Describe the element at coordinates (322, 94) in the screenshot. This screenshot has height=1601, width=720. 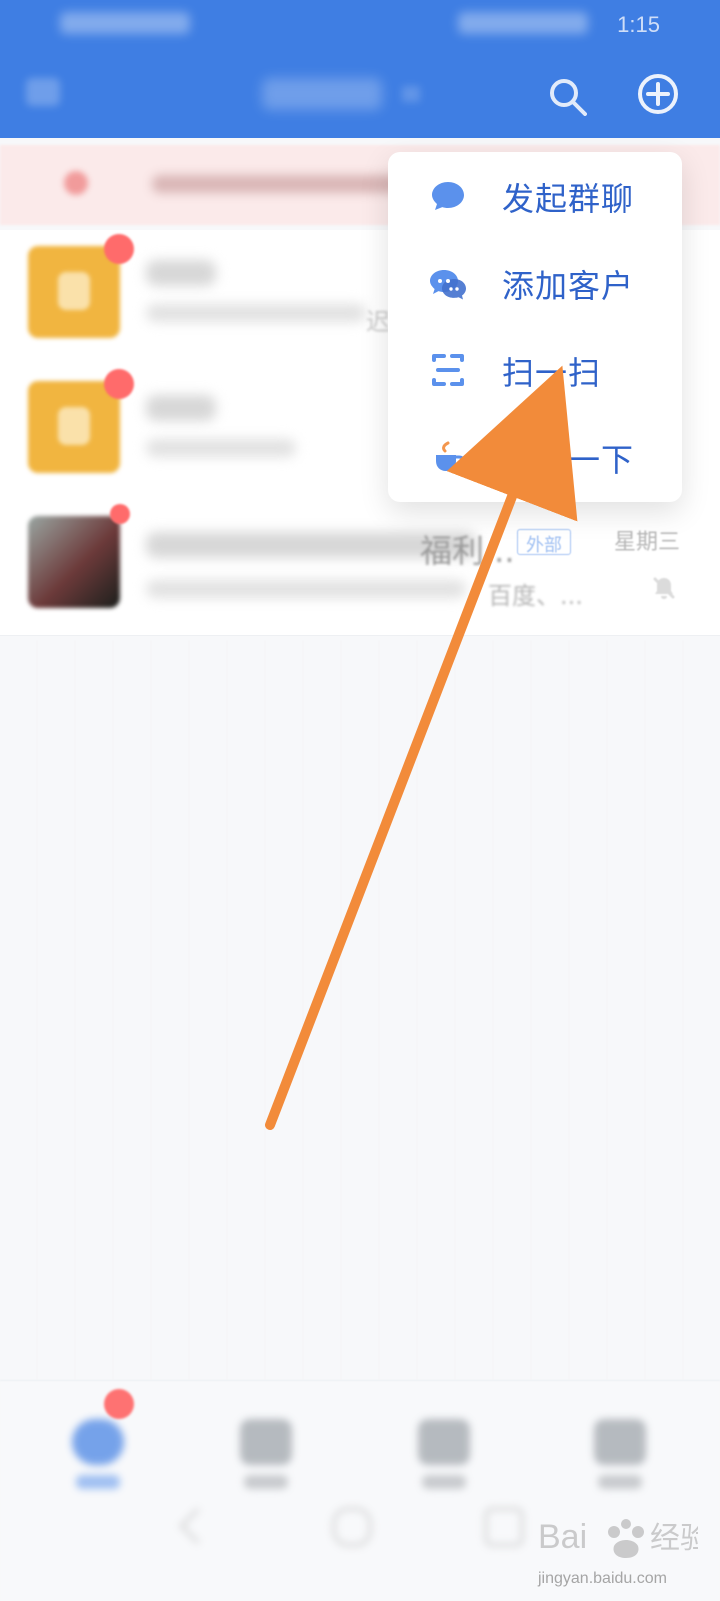
I see `header-title-blurred` at that location.